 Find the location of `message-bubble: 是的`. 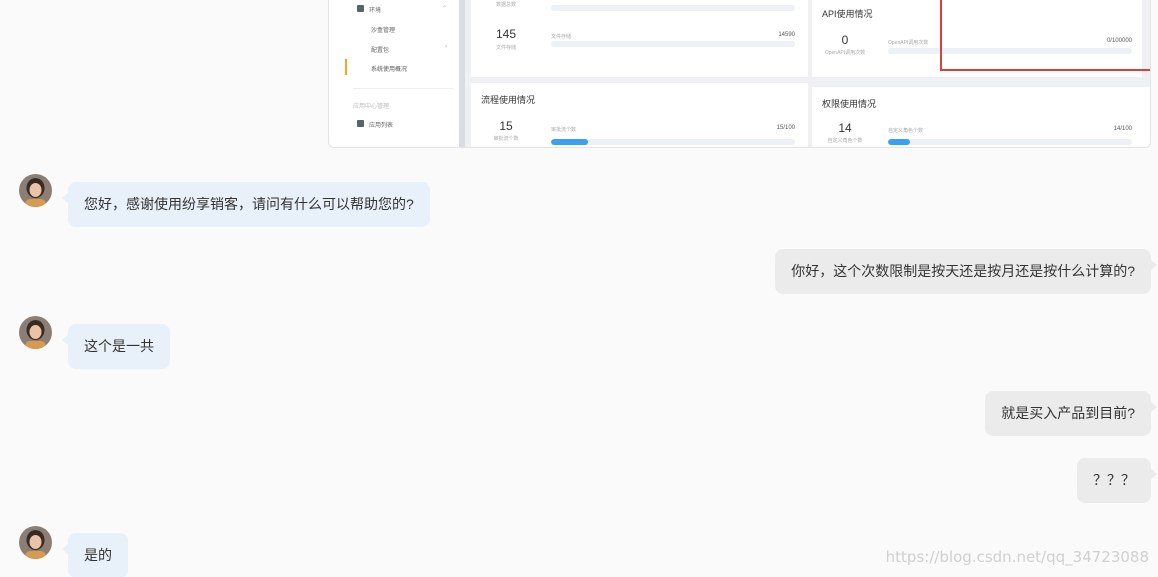

message-bubble: 是的 is located at coordinates (95, 555).